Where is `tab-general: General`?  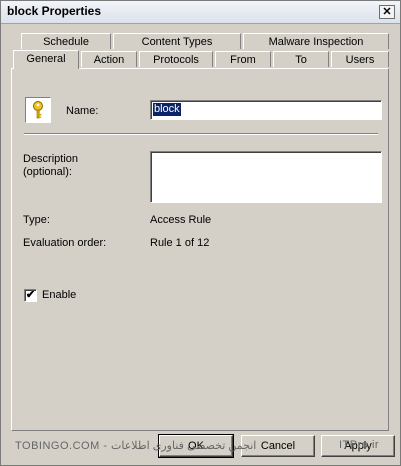
tab-general: General is located at coordinates (46, 59).